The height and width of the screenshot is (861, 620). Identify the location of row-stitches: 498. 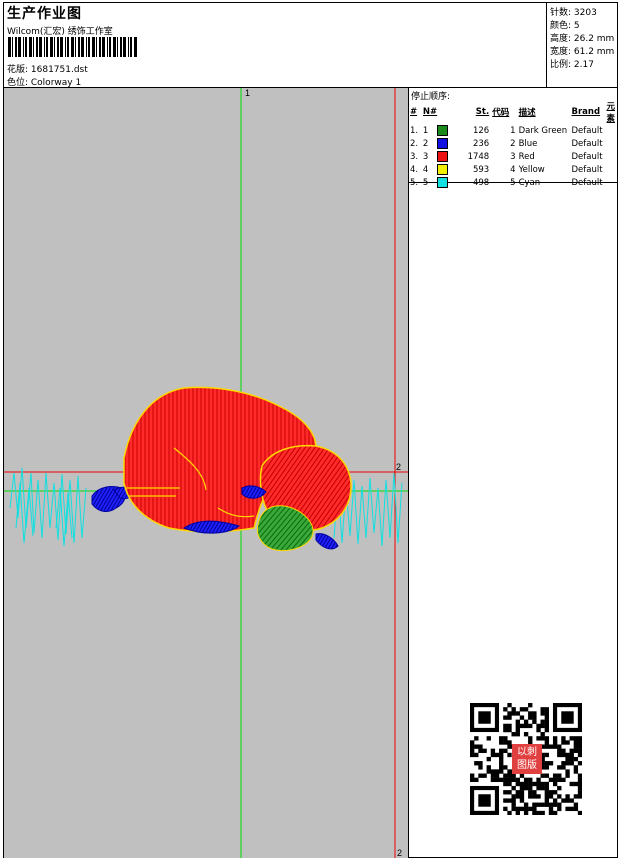
(481, 182).